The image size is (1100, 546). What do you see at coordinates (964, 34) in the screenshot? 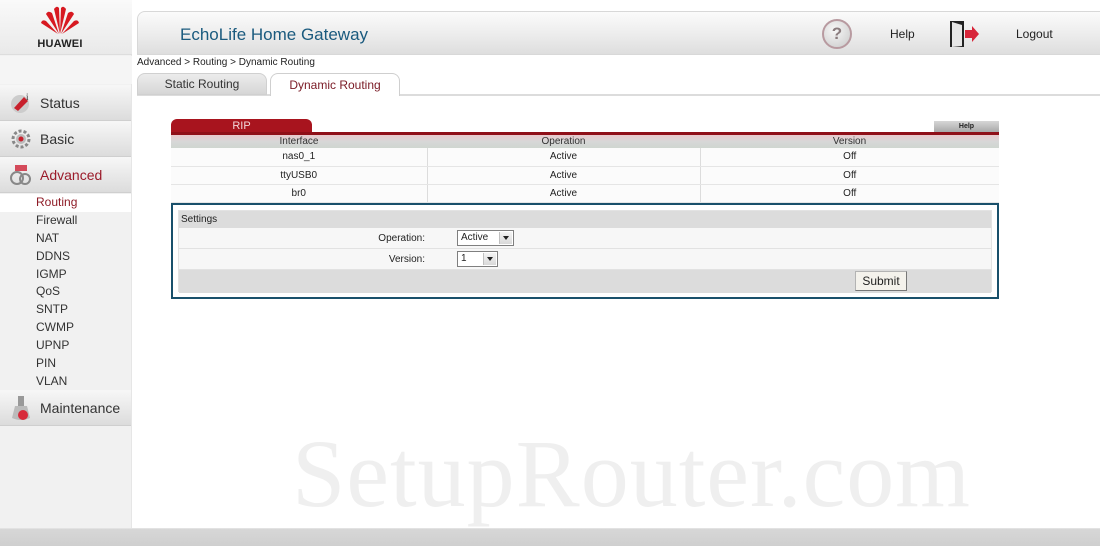
I see `logout-icon` at bounding box center [964, 34].